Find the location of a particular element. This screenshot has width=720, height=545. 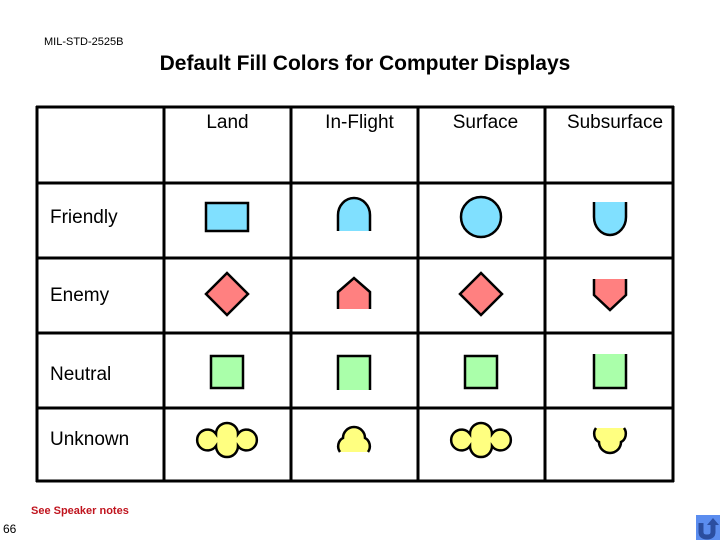

row-header-enemy: Enemy is located at coordinates (80, 295).